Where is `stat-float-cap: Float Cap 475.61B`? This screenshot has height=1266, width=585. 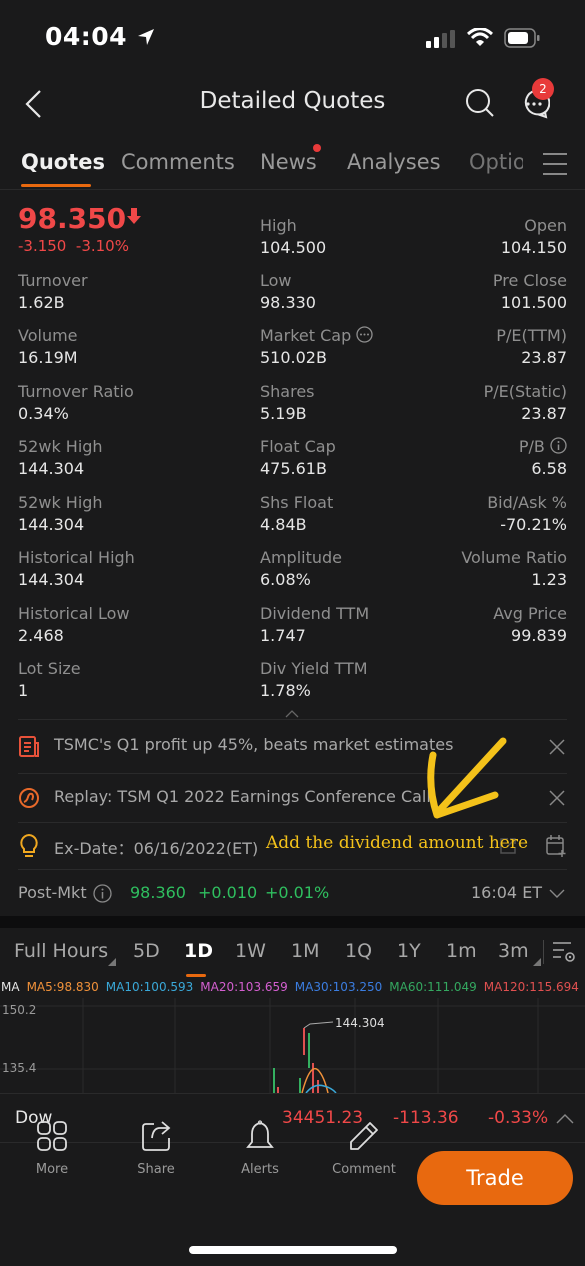 stat-float-cap: Float Cap 475.61B is located at coordinates (298, 457).